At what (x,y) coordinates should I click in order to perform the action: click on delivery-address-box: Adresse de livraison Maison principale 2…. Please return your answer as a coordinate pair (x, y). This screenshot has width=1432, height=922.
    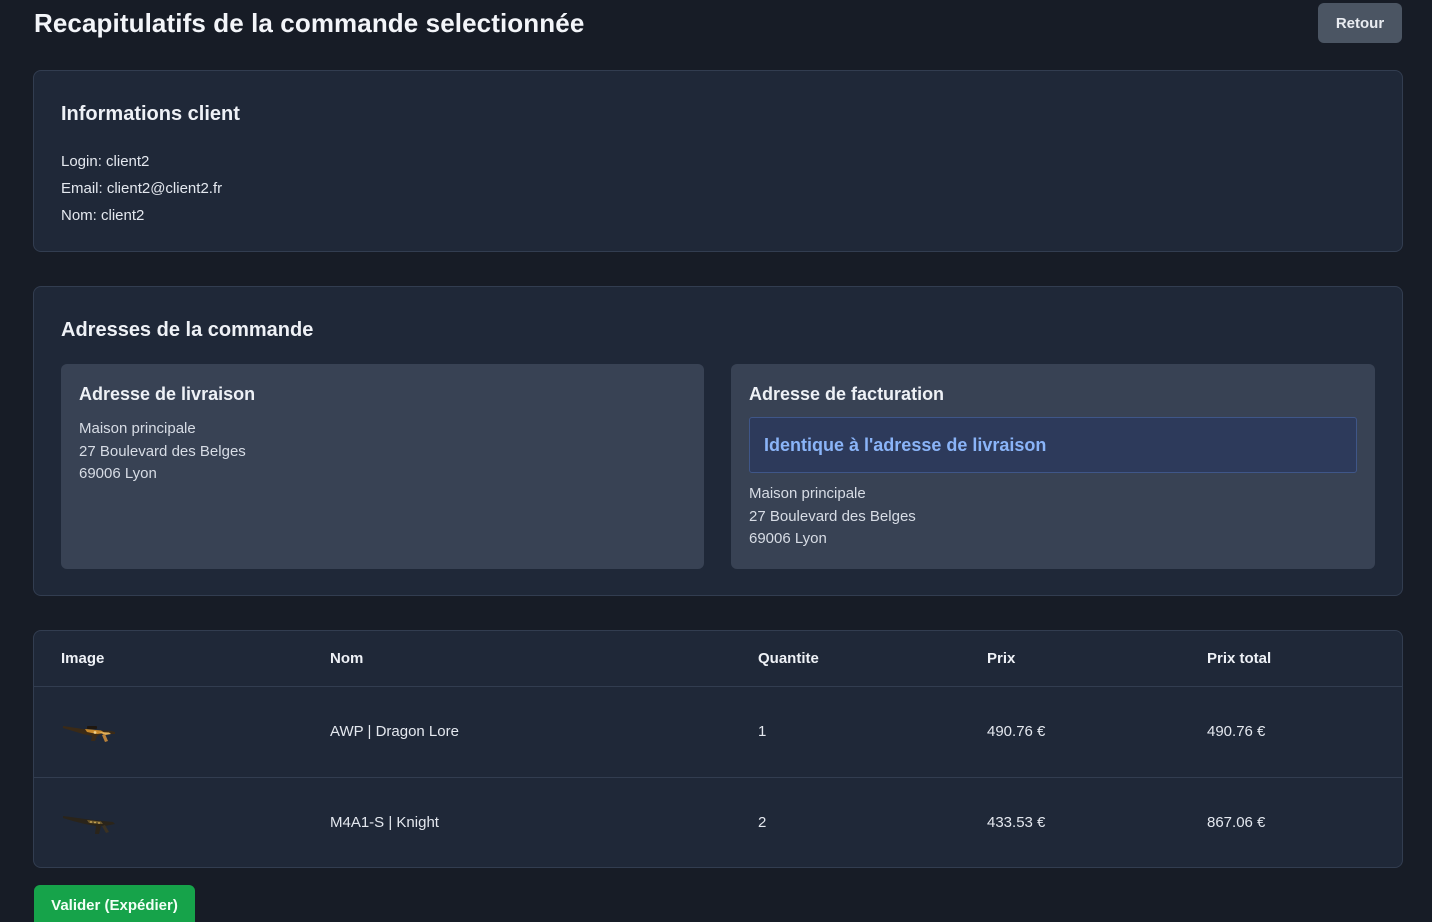
    Looking at the image, I should click on (382, 466).